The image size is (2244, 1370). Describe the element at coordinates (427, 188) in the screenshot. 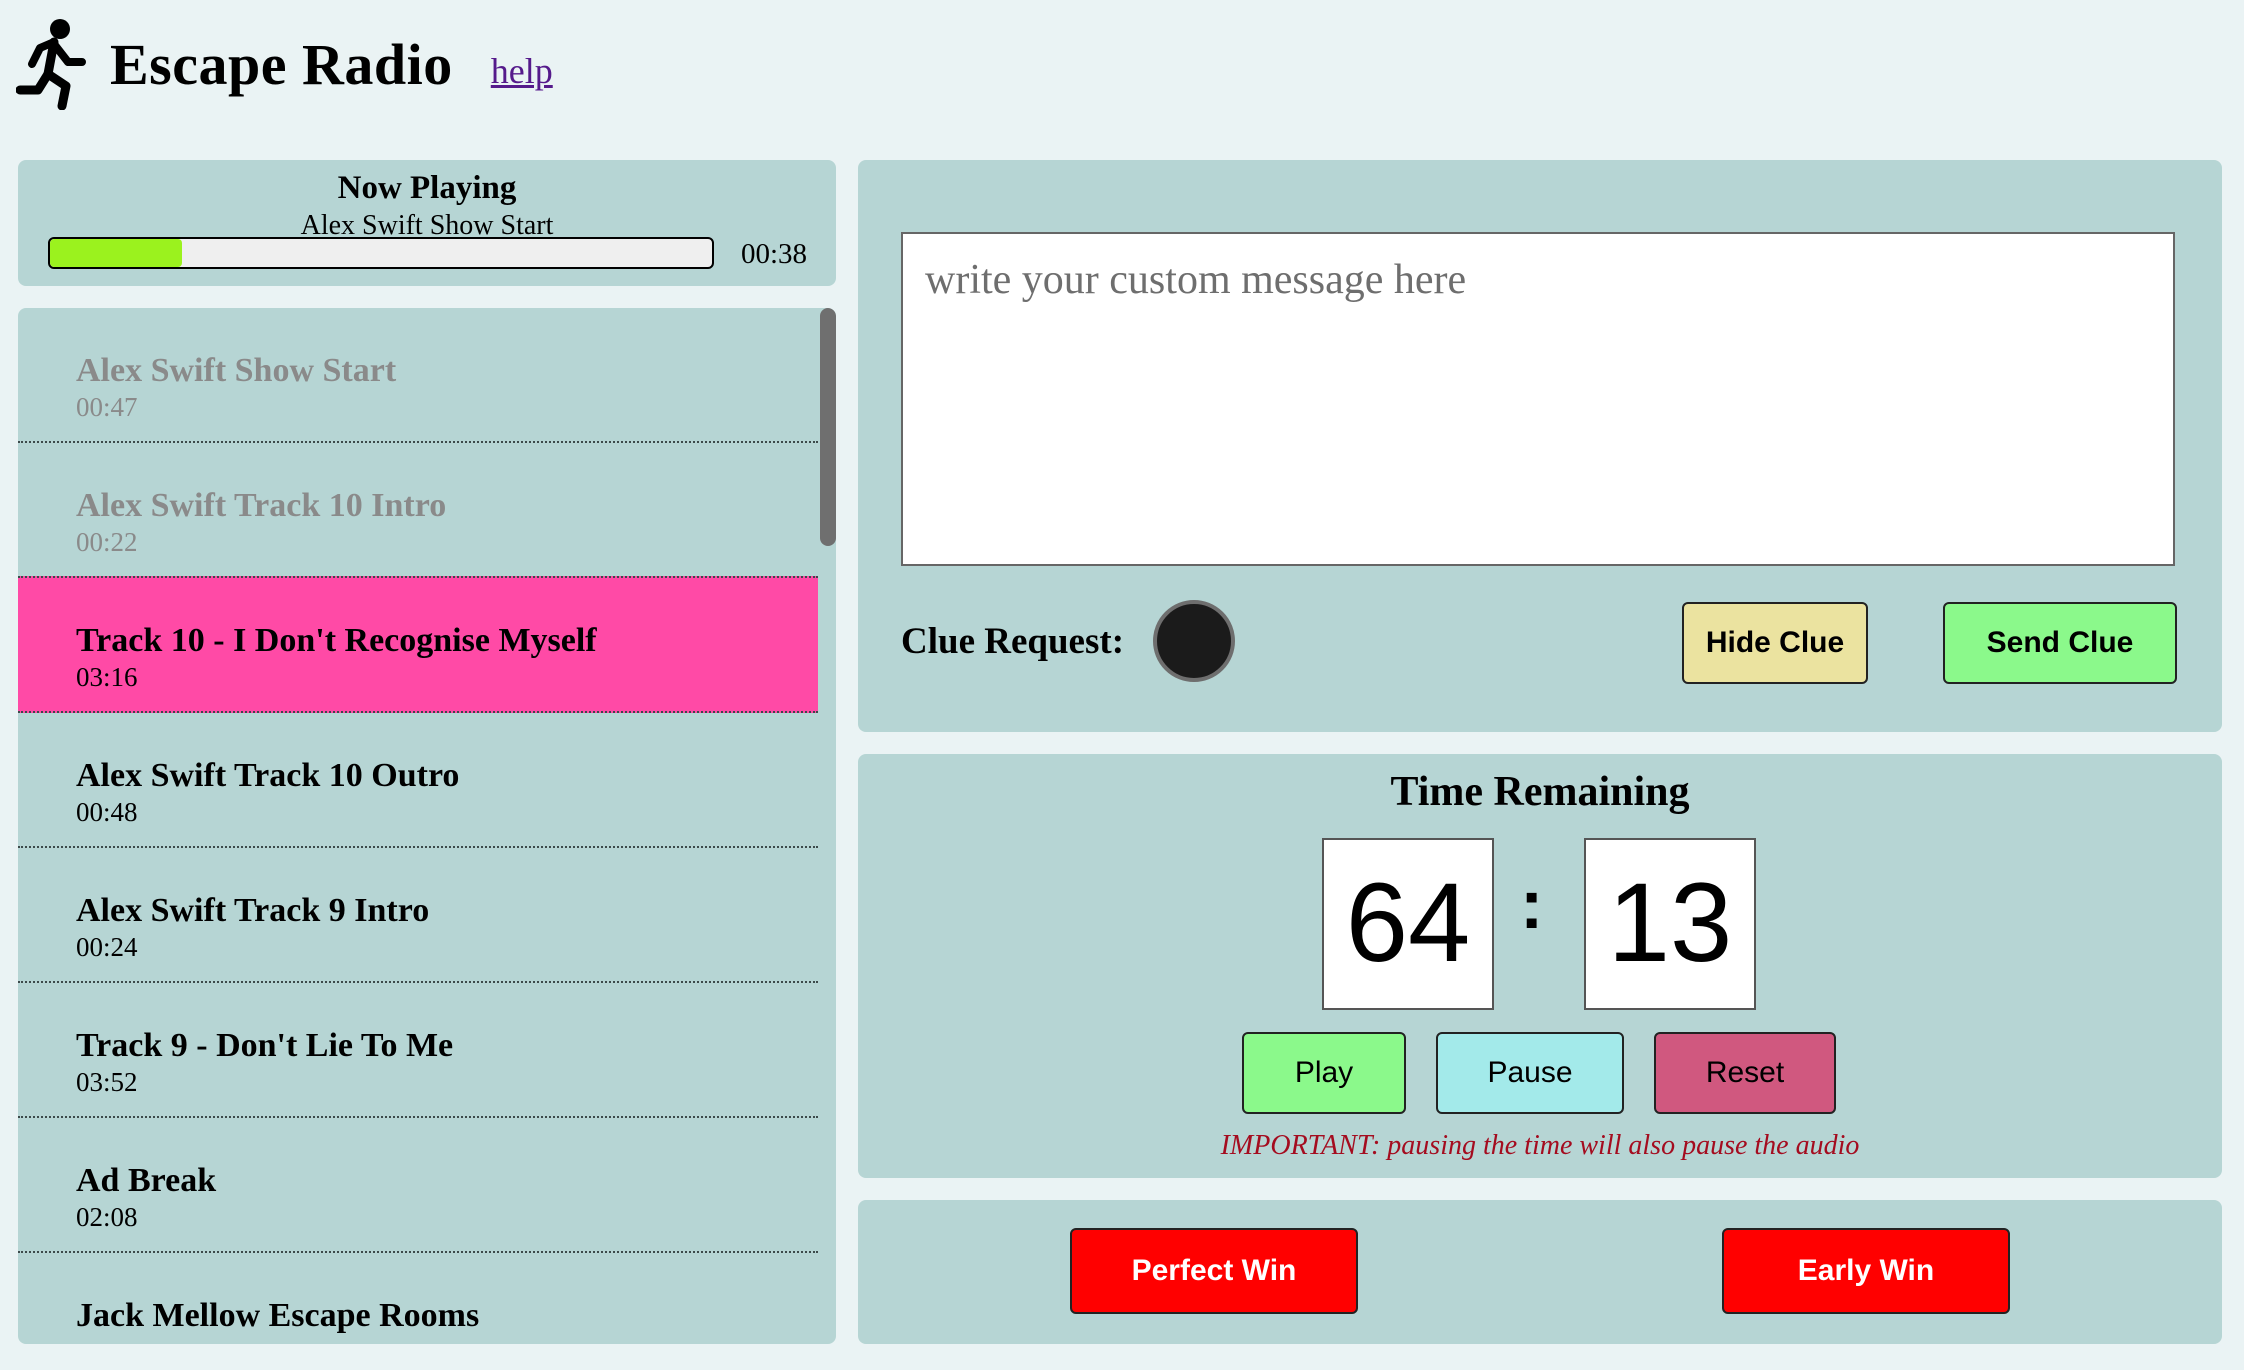

I see `now-playing-heading: Now Playing` at that location.